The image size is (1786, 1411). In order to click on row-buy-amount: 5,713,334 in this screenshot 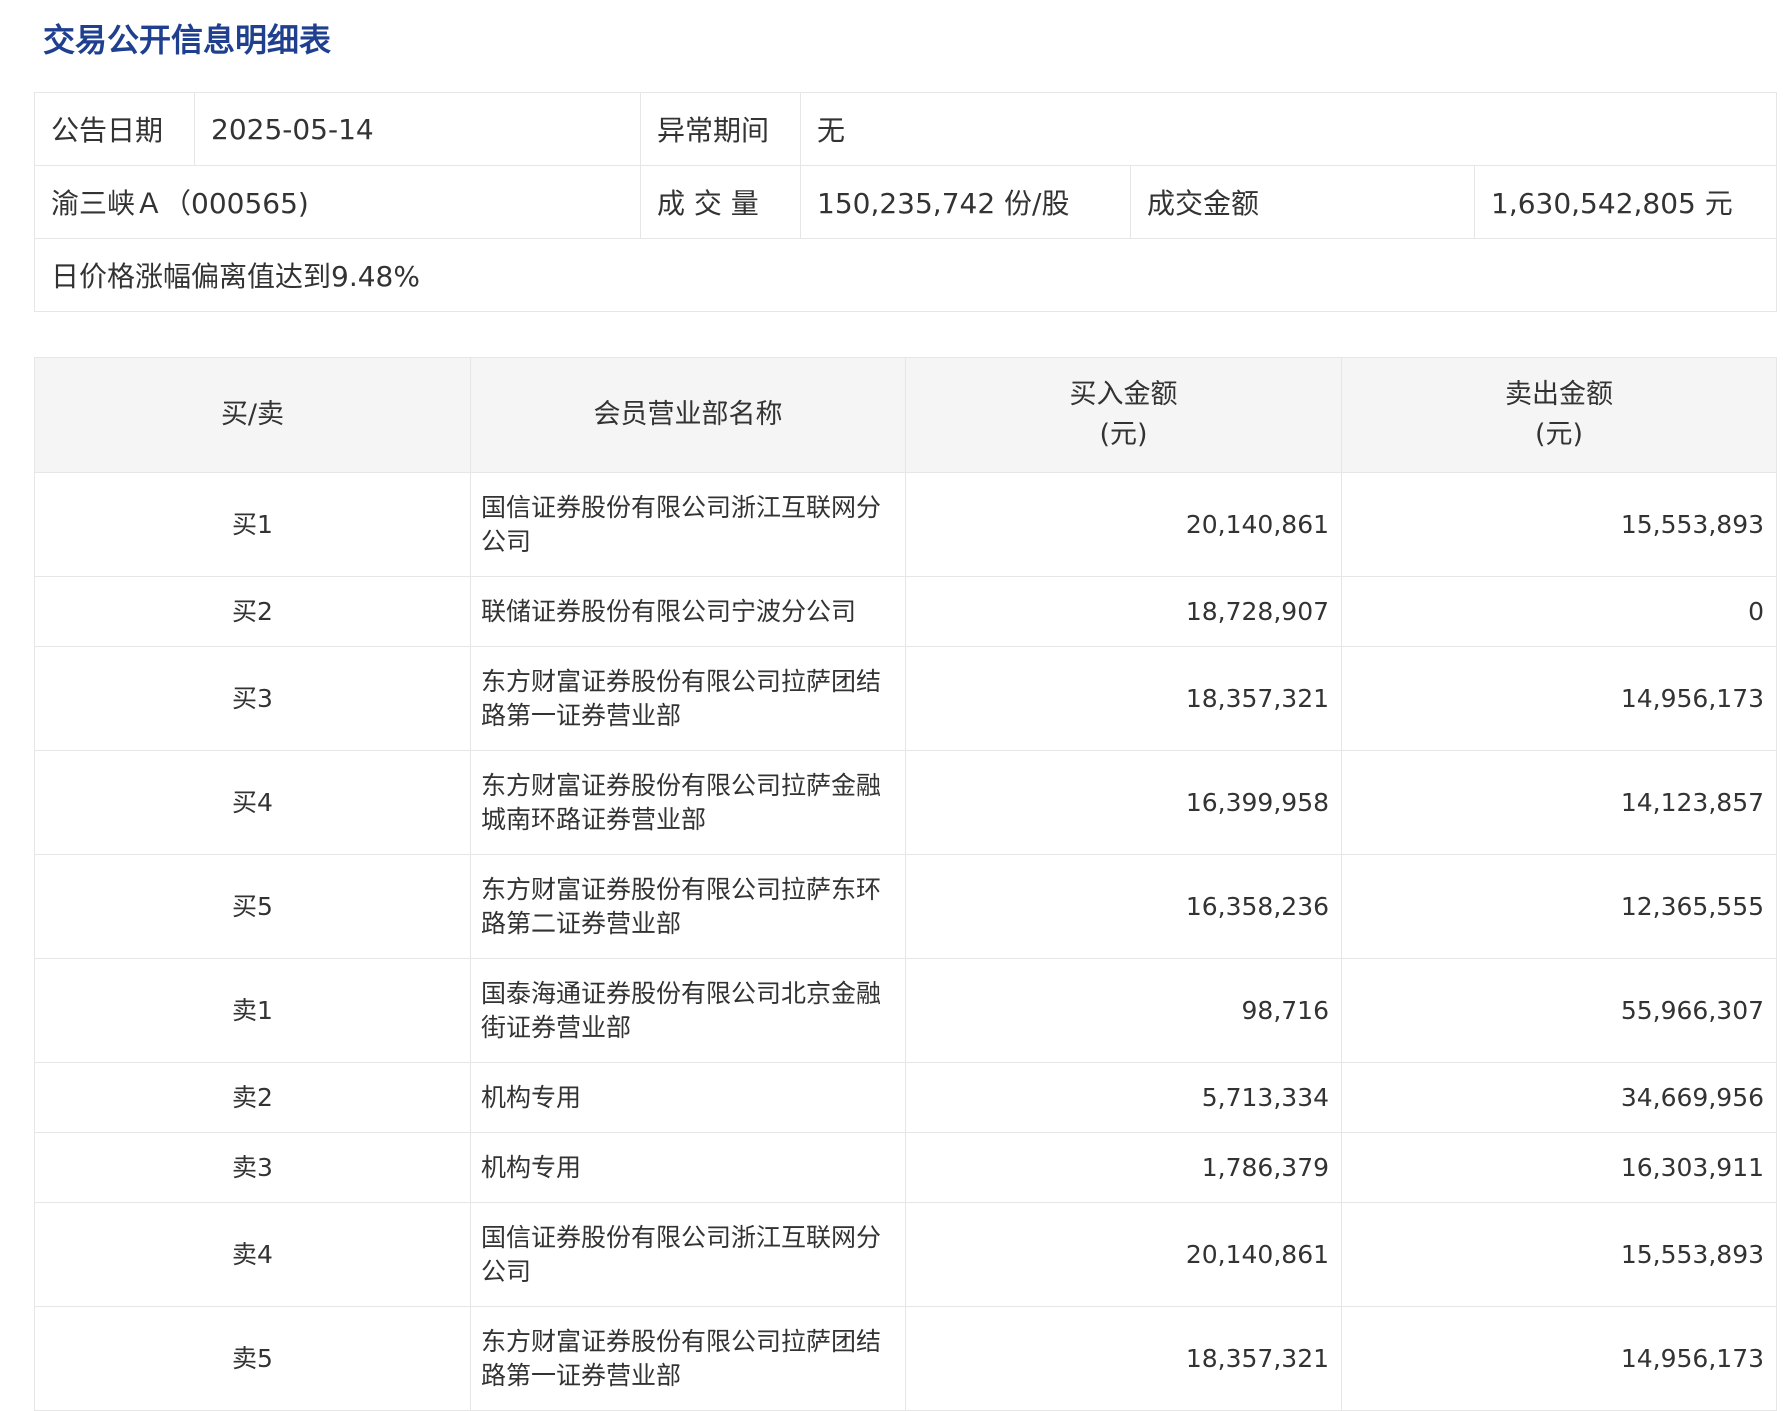, I will do `click(1123, 1097)`.